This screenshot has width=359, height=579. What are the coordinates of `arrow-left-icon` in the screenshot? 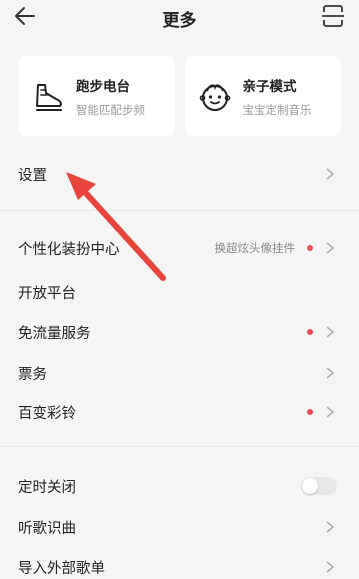 It's located at (26, 16).